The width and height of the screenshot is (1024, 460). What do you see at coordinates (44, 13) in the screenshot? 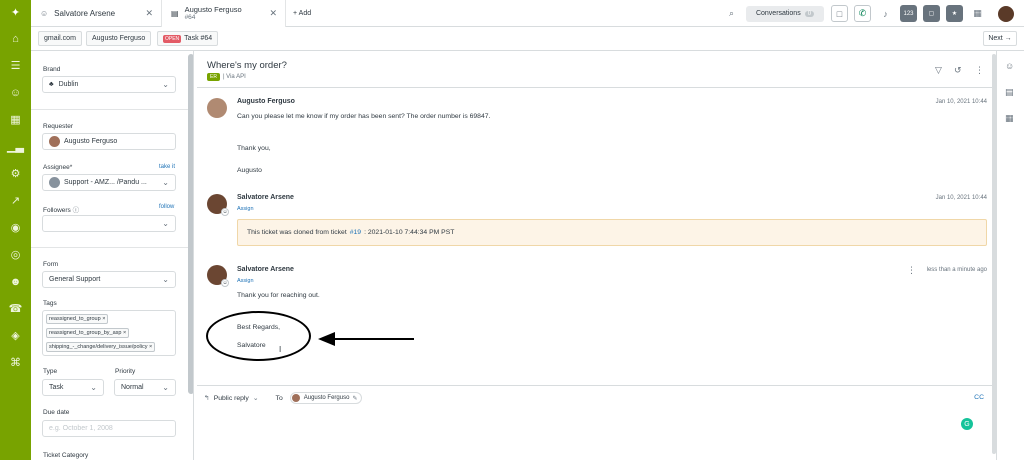
I see `user-icon: ☺` at bounding box center [44, 13].